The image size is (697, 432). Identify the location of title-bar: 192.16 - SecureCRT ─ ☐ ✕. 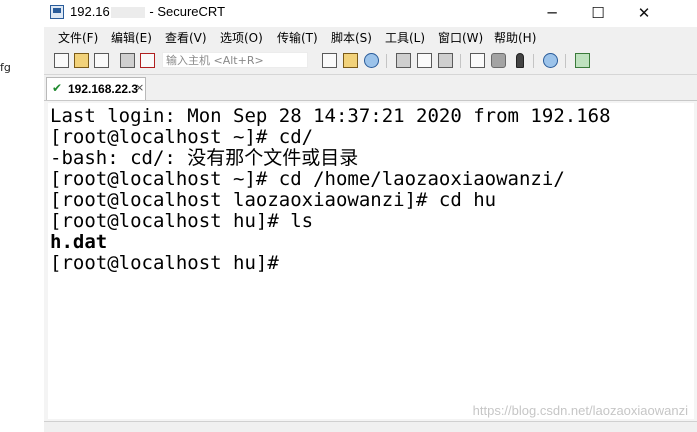
(370, 13).